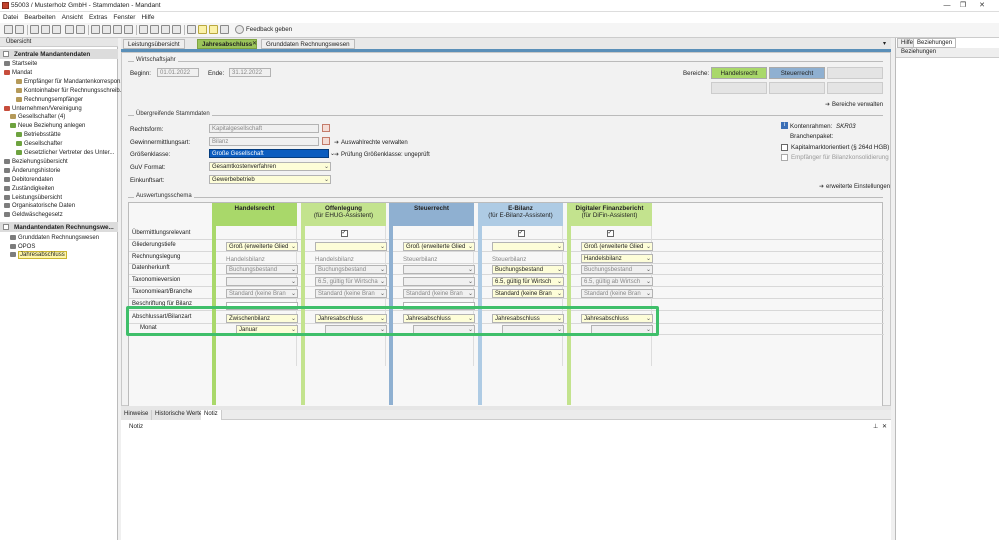 The image size is (999, 540). I want to click on guv-format-select: Gesamtkostenverfahren ⌄, so click(270, 166).